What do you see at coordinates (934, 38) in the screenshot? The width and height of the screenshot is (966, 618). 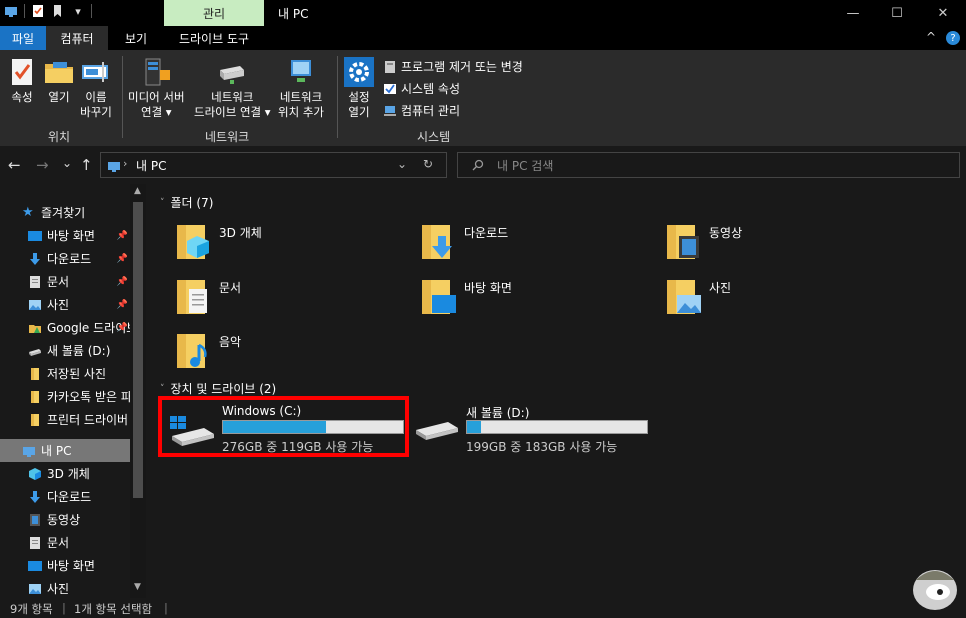 I see `ribbon-collapse-icon: ^` at bounding box center [934, 38].